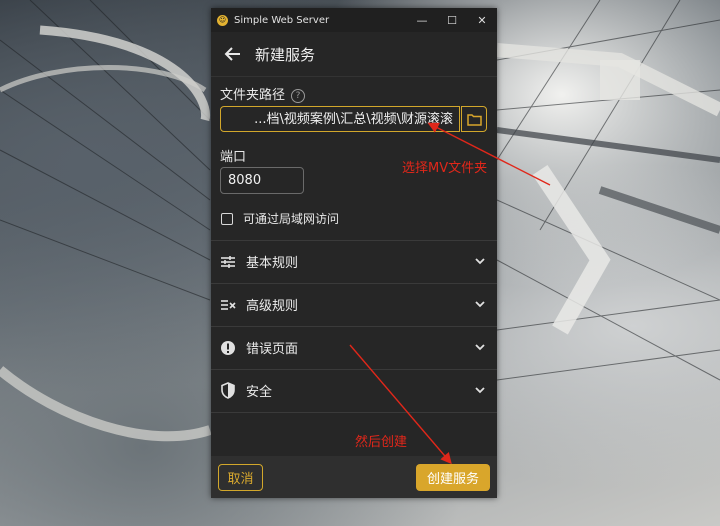 The height and width of the screenshot is (526, 720). Describe the element at coordinates (253, 95) in the screenshot. I see `folder-path-label-text: 文件夹路径` at that location.